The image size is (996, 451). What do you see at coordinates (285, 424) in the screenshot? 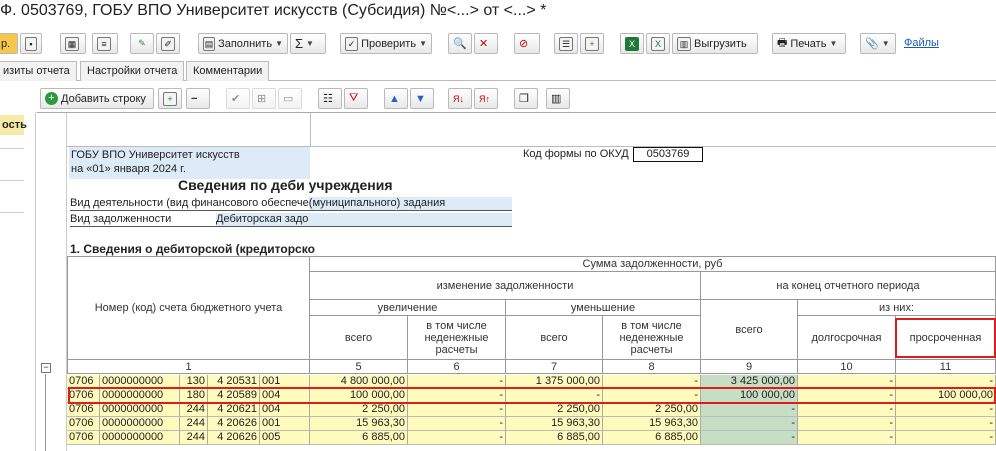
I see `table-cell-c5: 001` at bounding box center [285, 424].